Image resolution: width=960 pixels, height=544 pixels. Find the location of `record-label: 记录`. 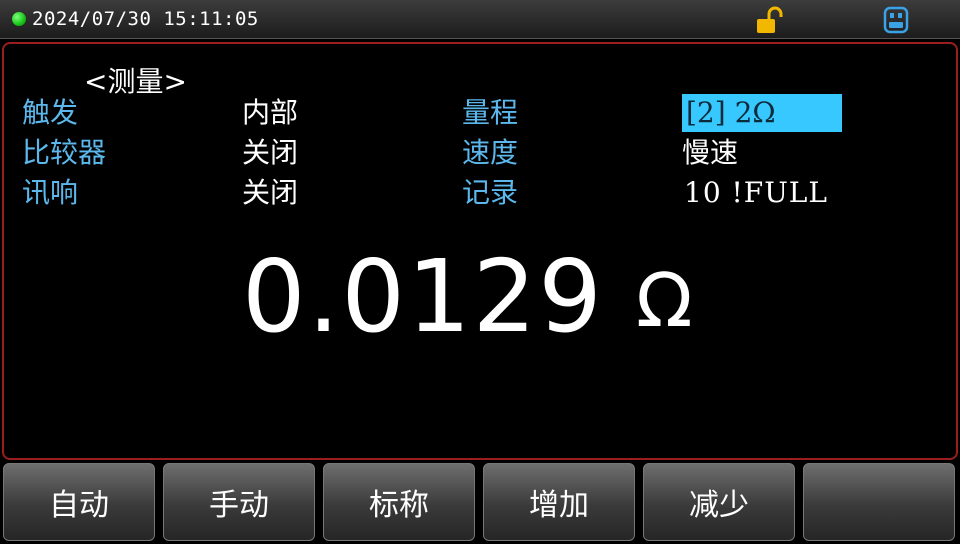

record-label: 记录 is located at coordinates (490, 192).